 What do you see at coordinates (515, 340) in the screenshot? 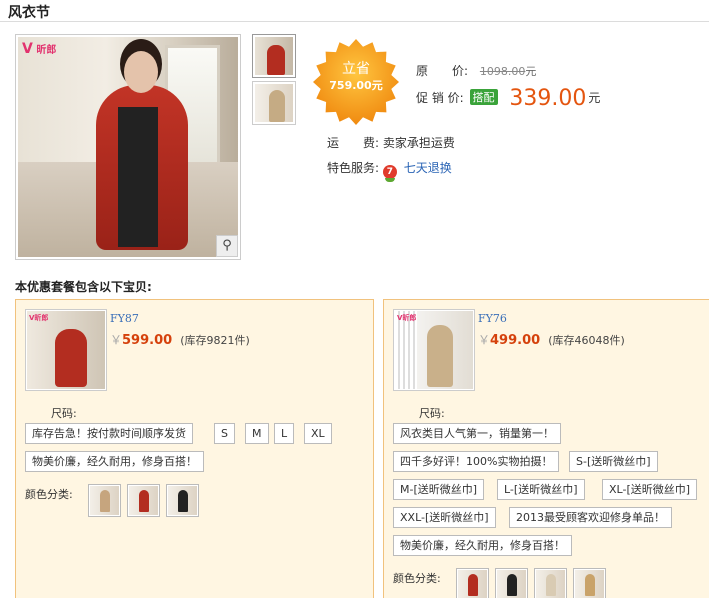
I see `package-price: 499.00` at bounding box center [515, 340].